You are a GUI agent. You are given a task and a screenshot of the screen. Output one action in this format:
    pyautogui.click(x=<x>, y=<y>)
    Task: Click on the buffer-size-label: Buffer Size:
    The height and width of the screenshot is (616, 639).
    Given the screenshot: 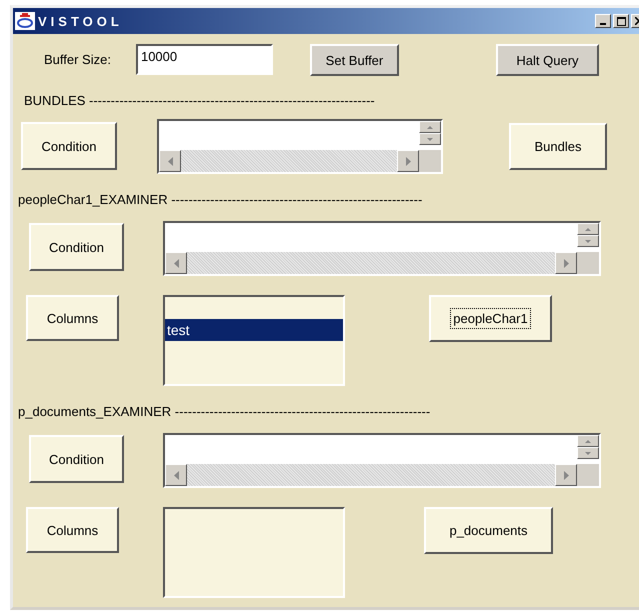 What is the action you would take?
    pyautogui.click(x=77, y=59)
    